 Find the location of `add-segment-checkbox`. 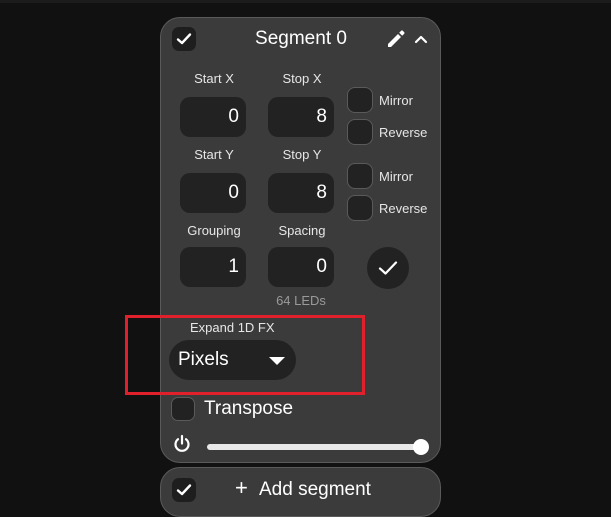

add-segment-checkbox is located at coordinates (184, 490).